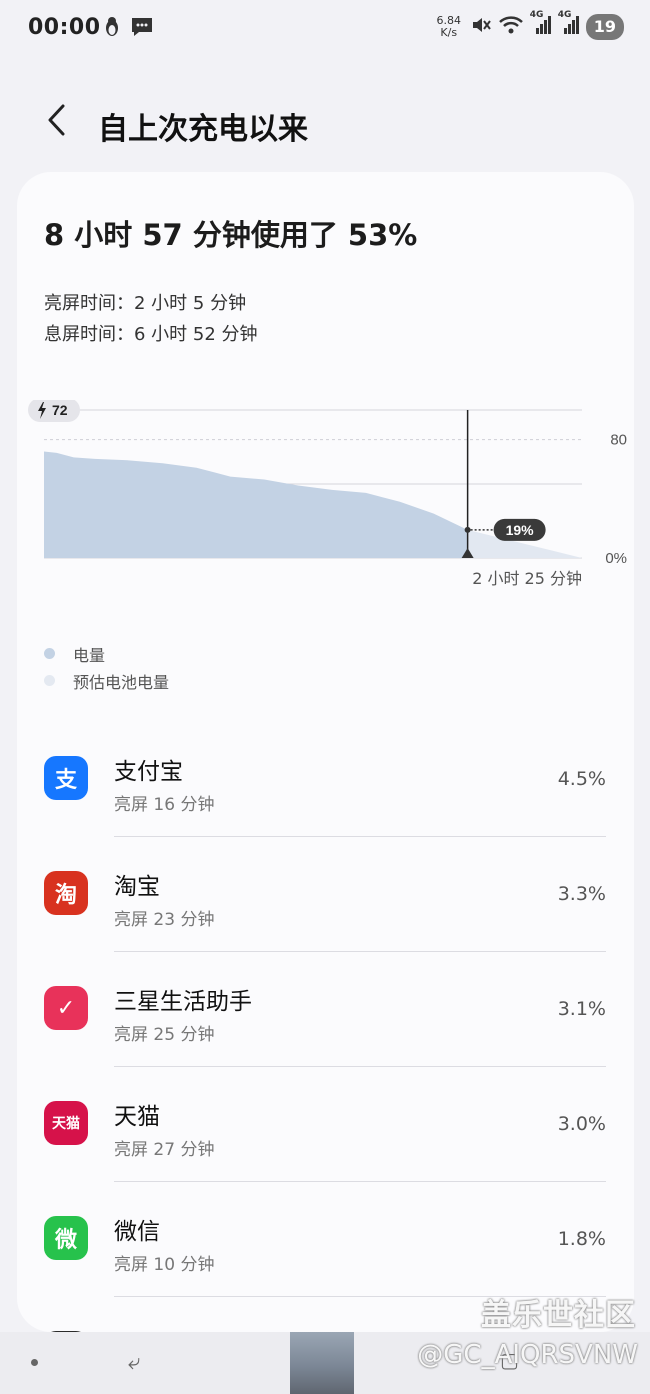 This screenshot has height=1394, width=650. Describe the element at coordinates (325, 1239) in the screenshot. I see `app-row: 微微信亮屏 10 分钟 1.8%` at that location.